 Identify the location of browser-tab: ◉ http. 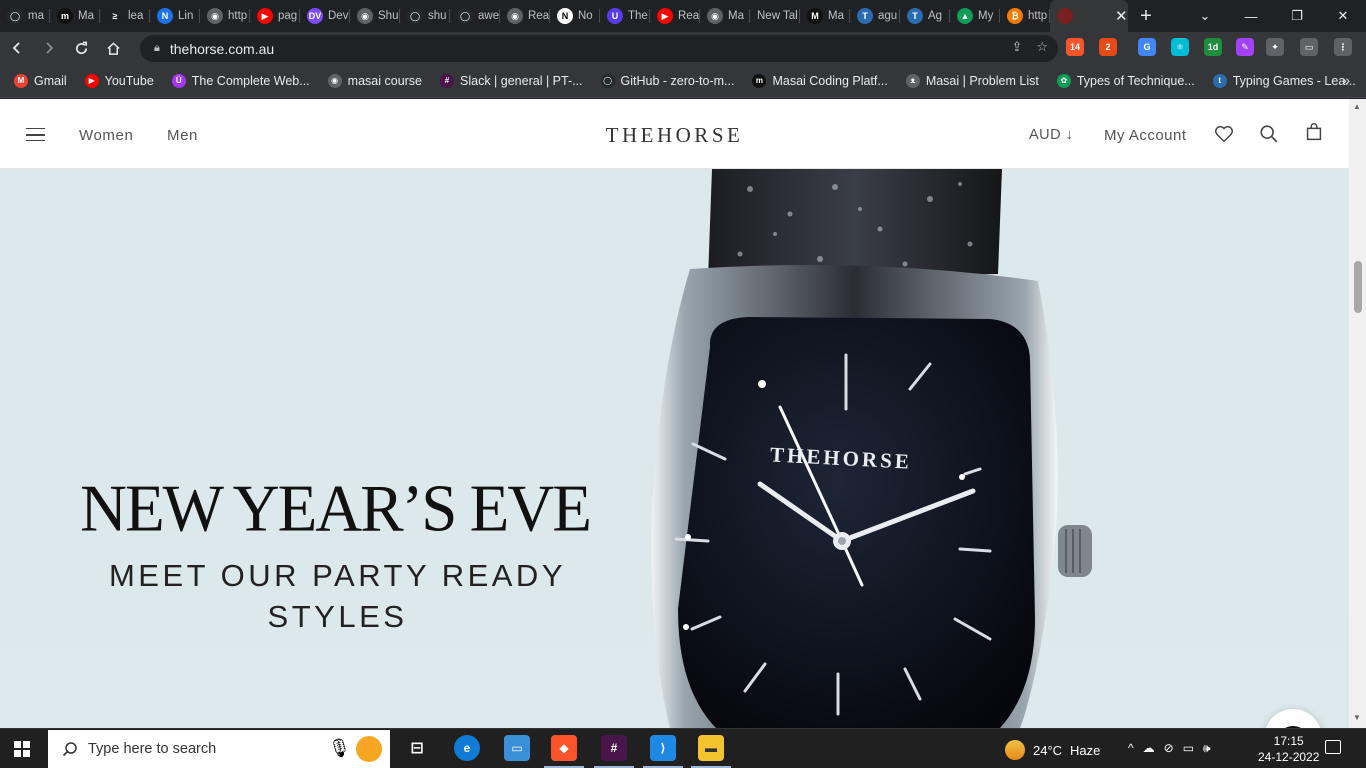
(225, 16).